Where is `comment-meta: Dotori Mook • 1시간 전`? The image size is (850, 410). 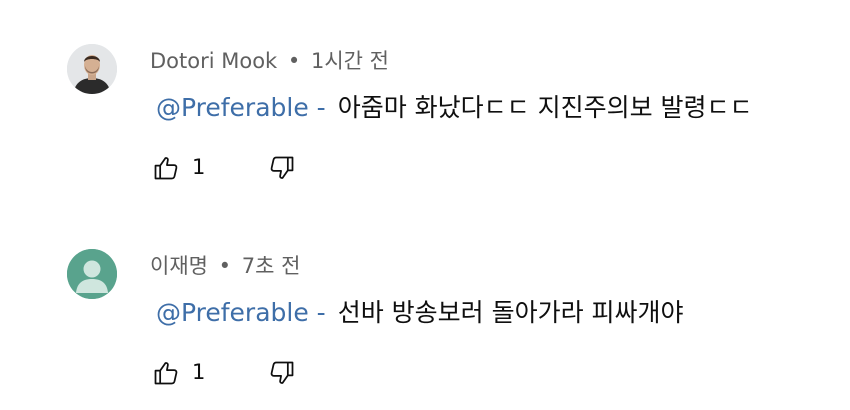 comment-meta: Dotori Mook • 1시간 전 is located at coordinates (269, 60).